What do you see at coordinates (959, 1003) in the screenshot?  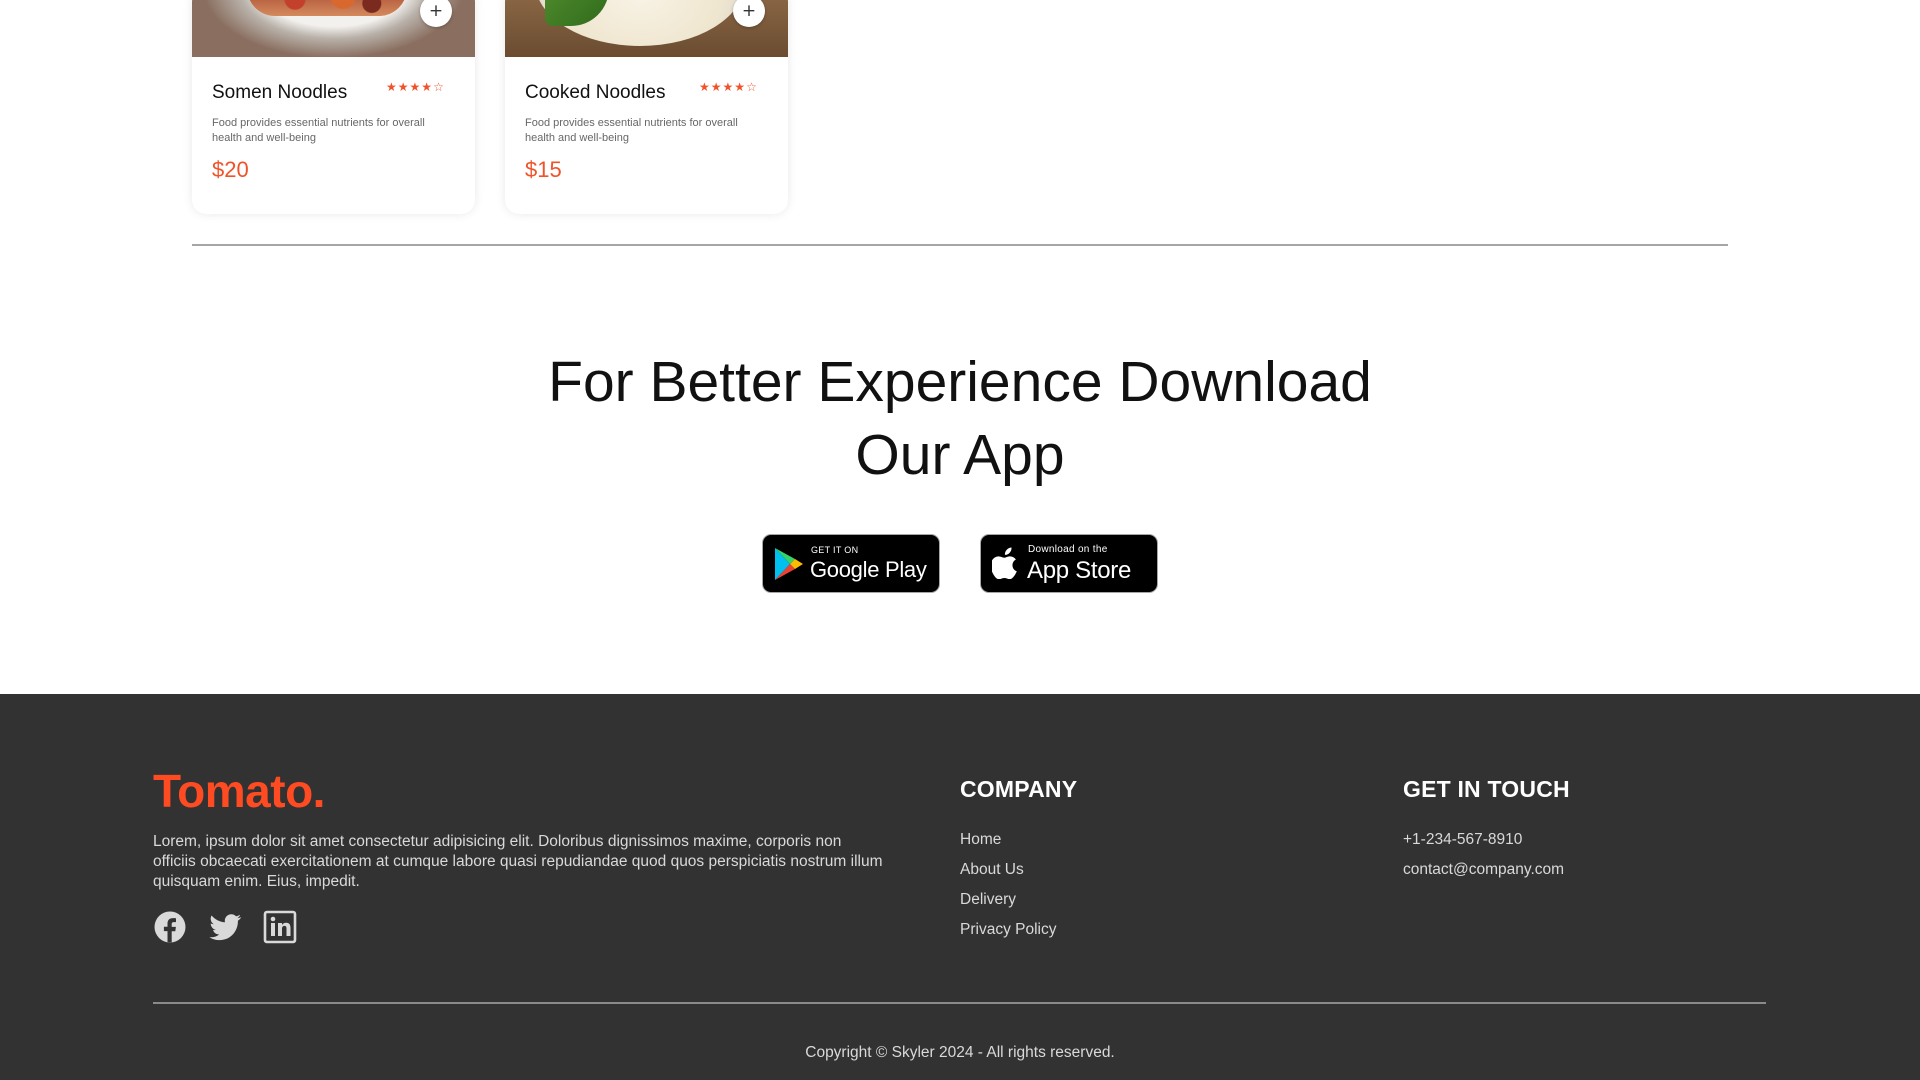 I see `footer-divider` at bounding box center [959, 1003].